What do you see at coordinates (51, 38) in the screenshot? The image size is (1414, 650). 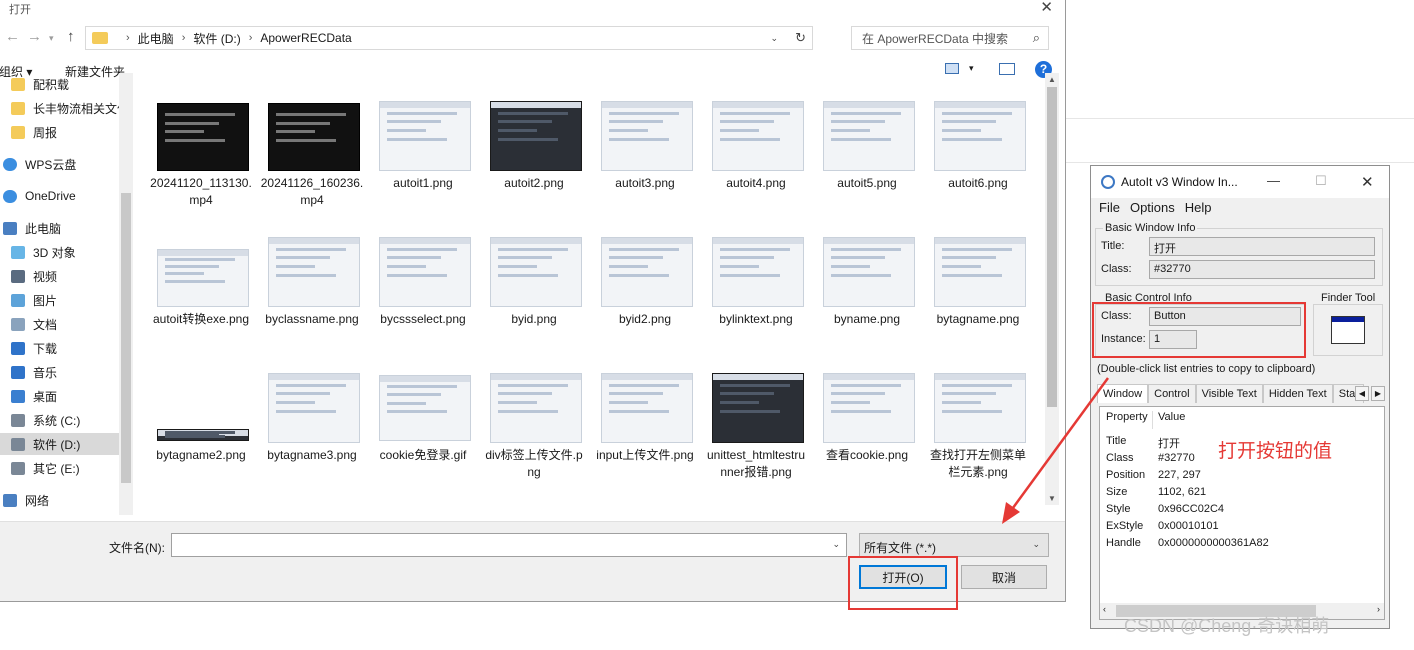 I see `history-dropdown-icon: ▾` at bounding box center [51, 38].